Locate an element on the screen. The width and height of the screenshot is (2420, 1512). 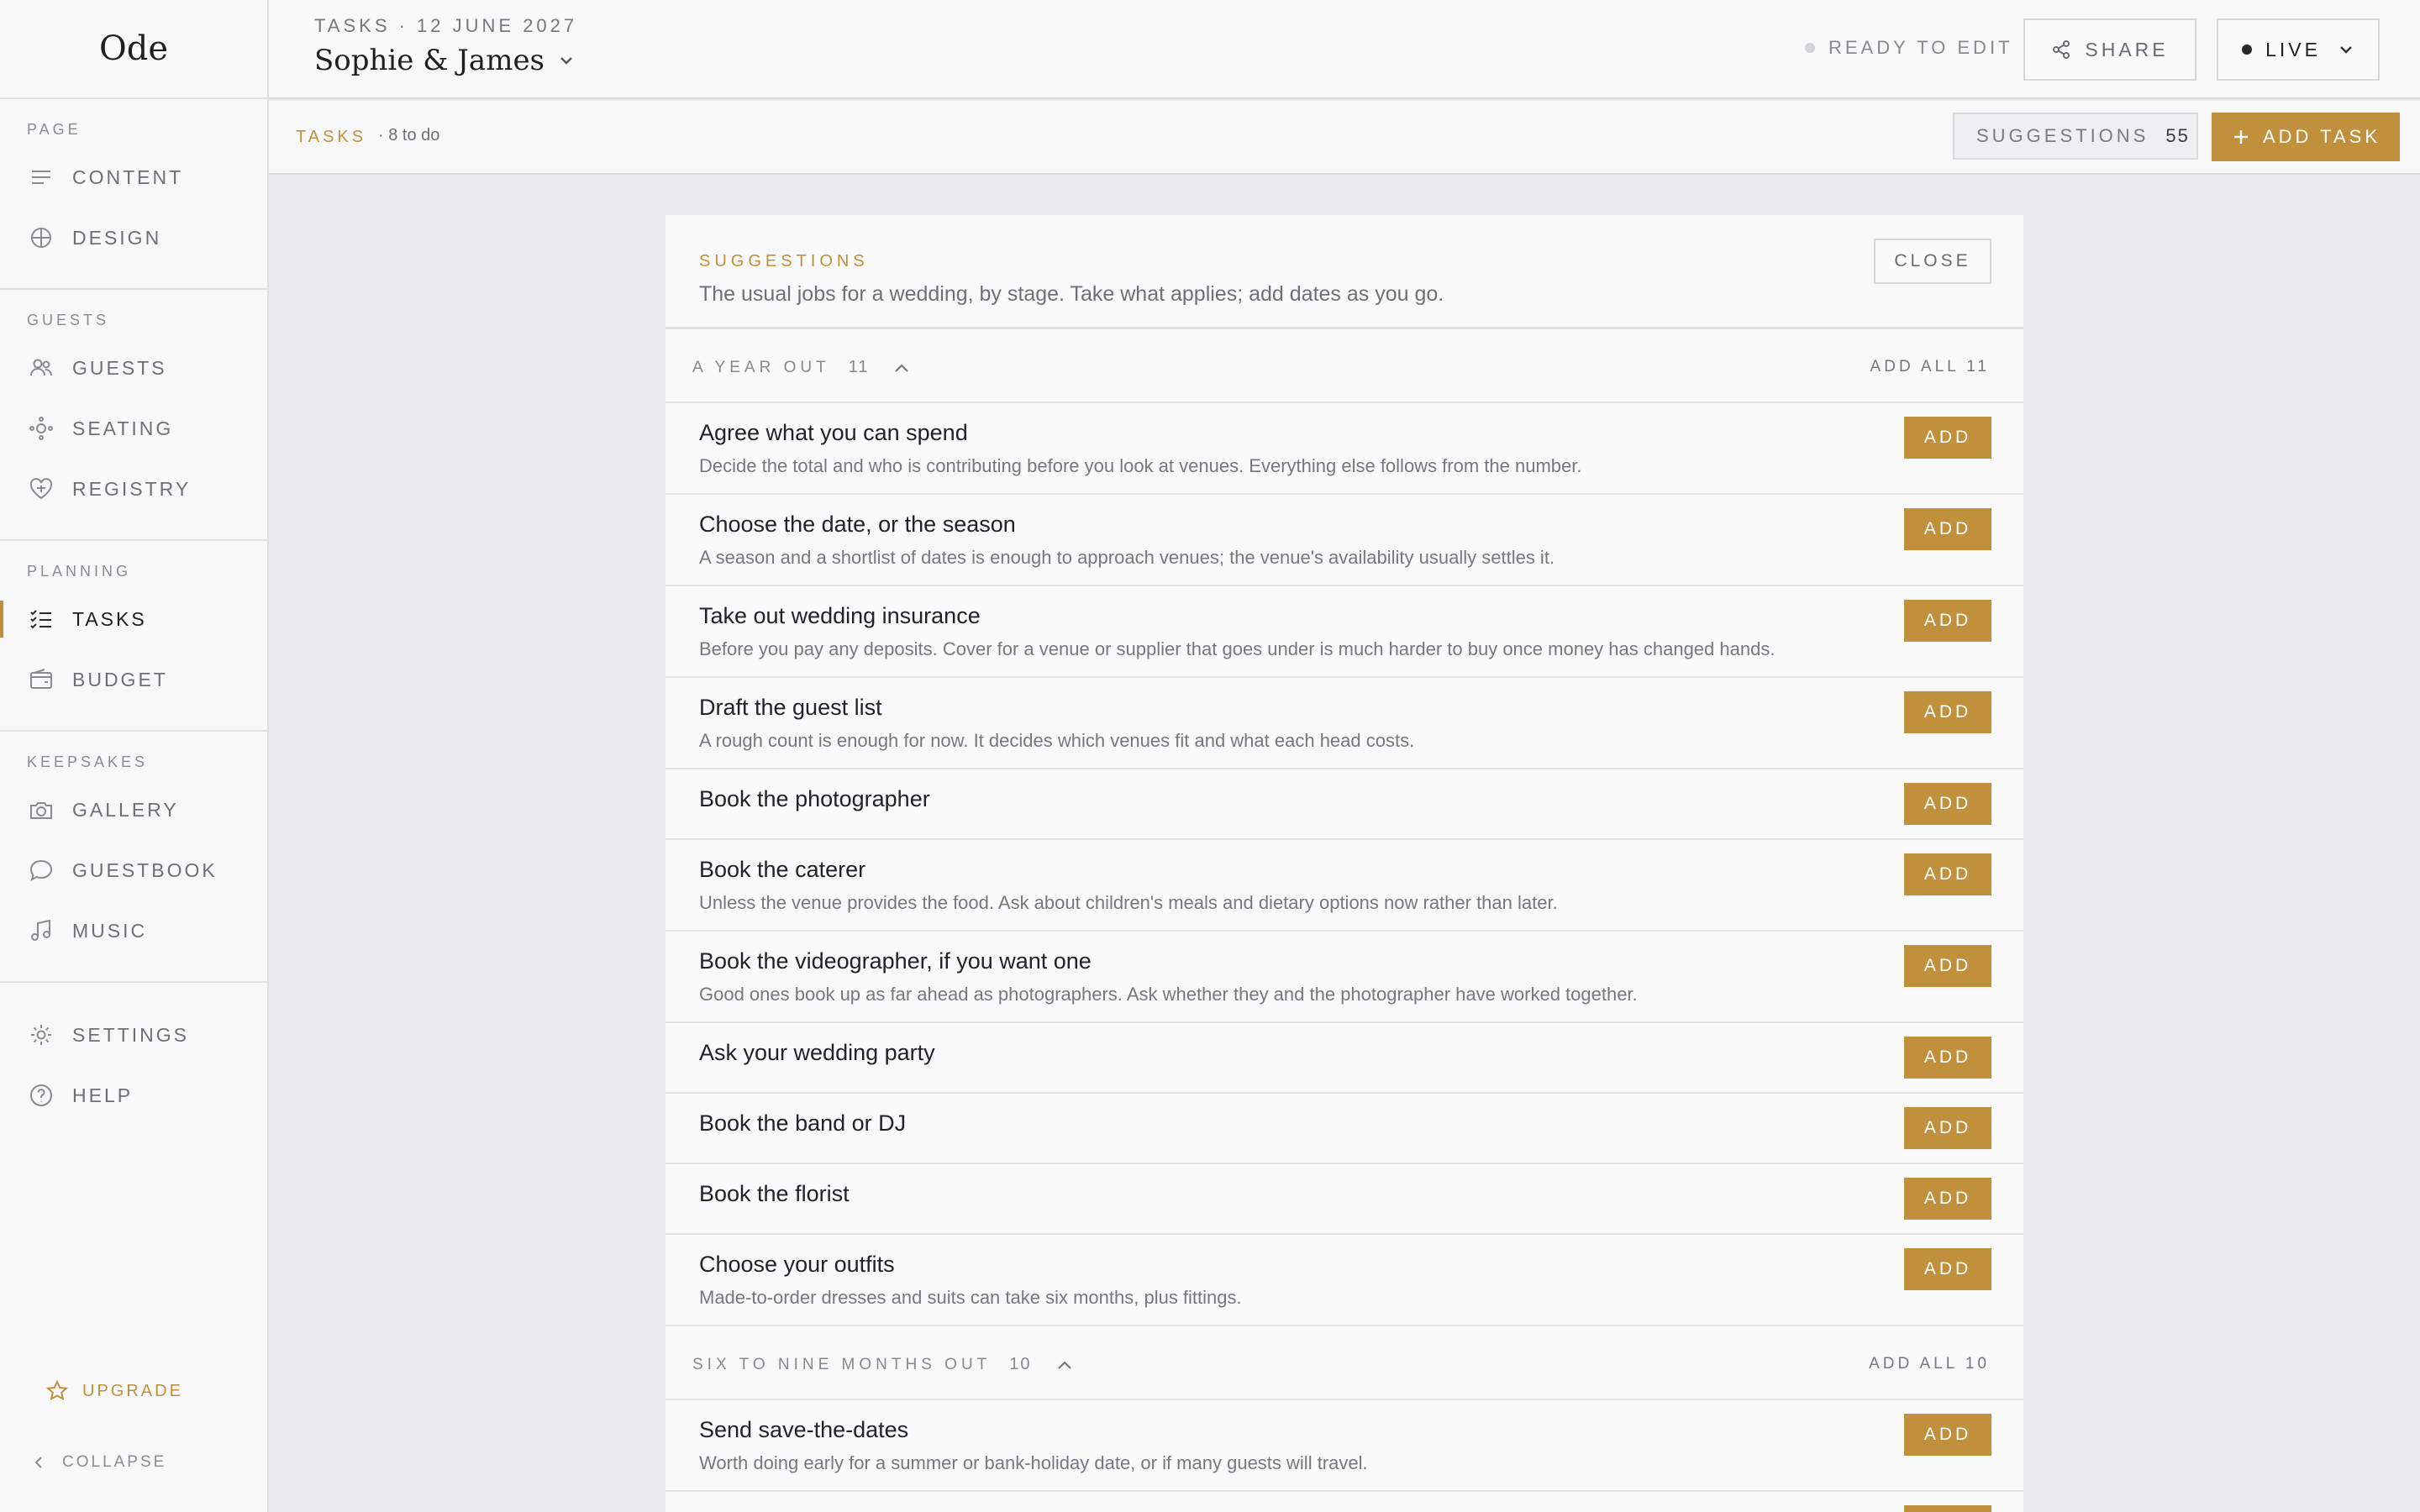
nav-section-guests: GUESTS GUESTS SEATING REGISTRY is located at coordinates (133, 415).